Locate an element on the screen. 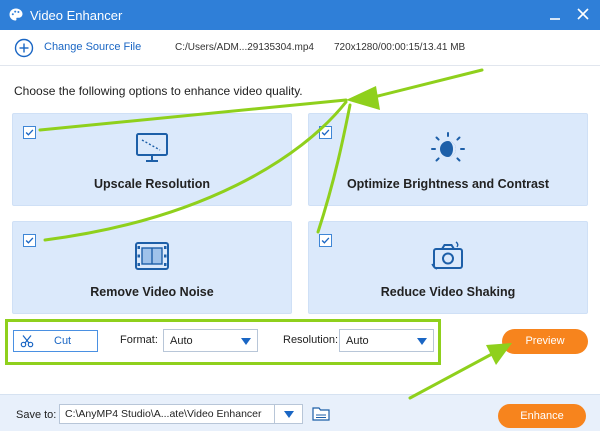 This screenshot has height=431, width=600. change-source-file-label: Change Source File is located at coordinates (93, 47).